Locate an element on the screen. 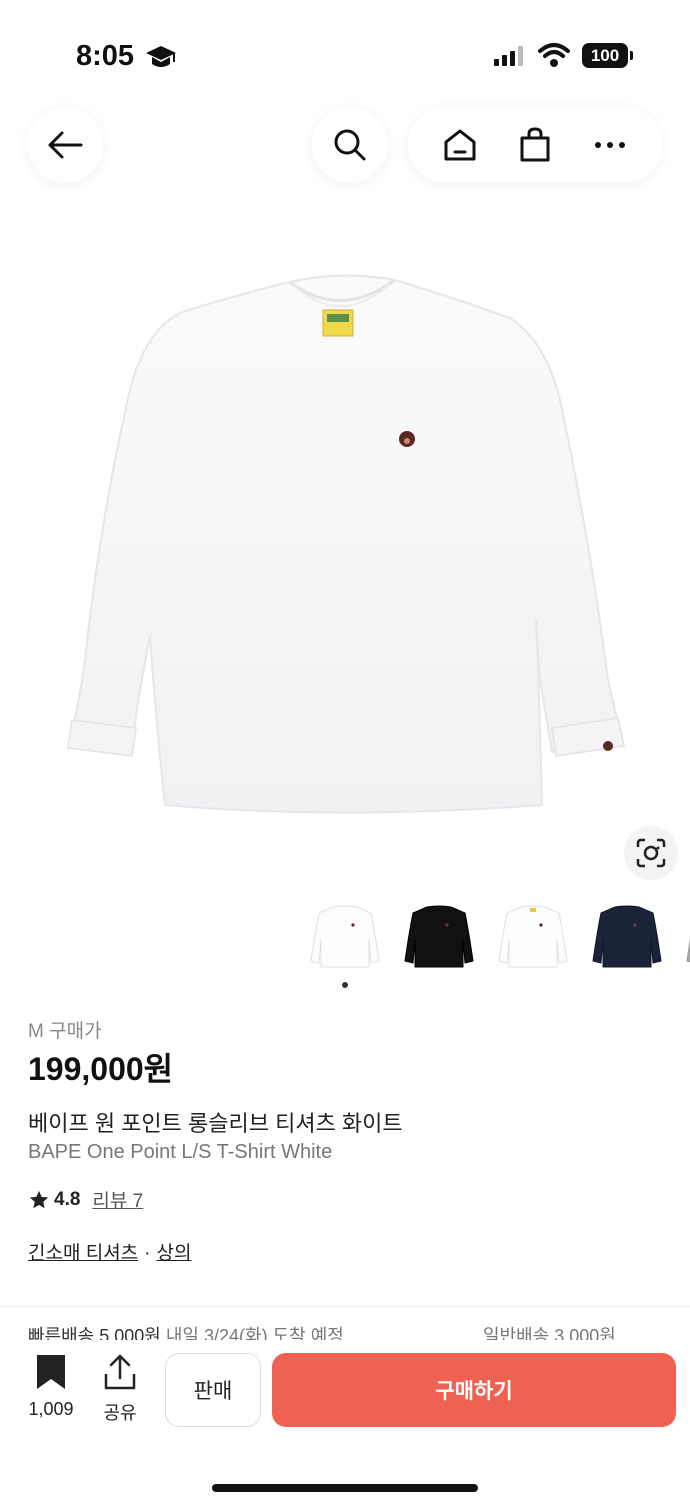 This screenshot has height=1500, width=690. image-search-button is located at coordinates (651, 853).